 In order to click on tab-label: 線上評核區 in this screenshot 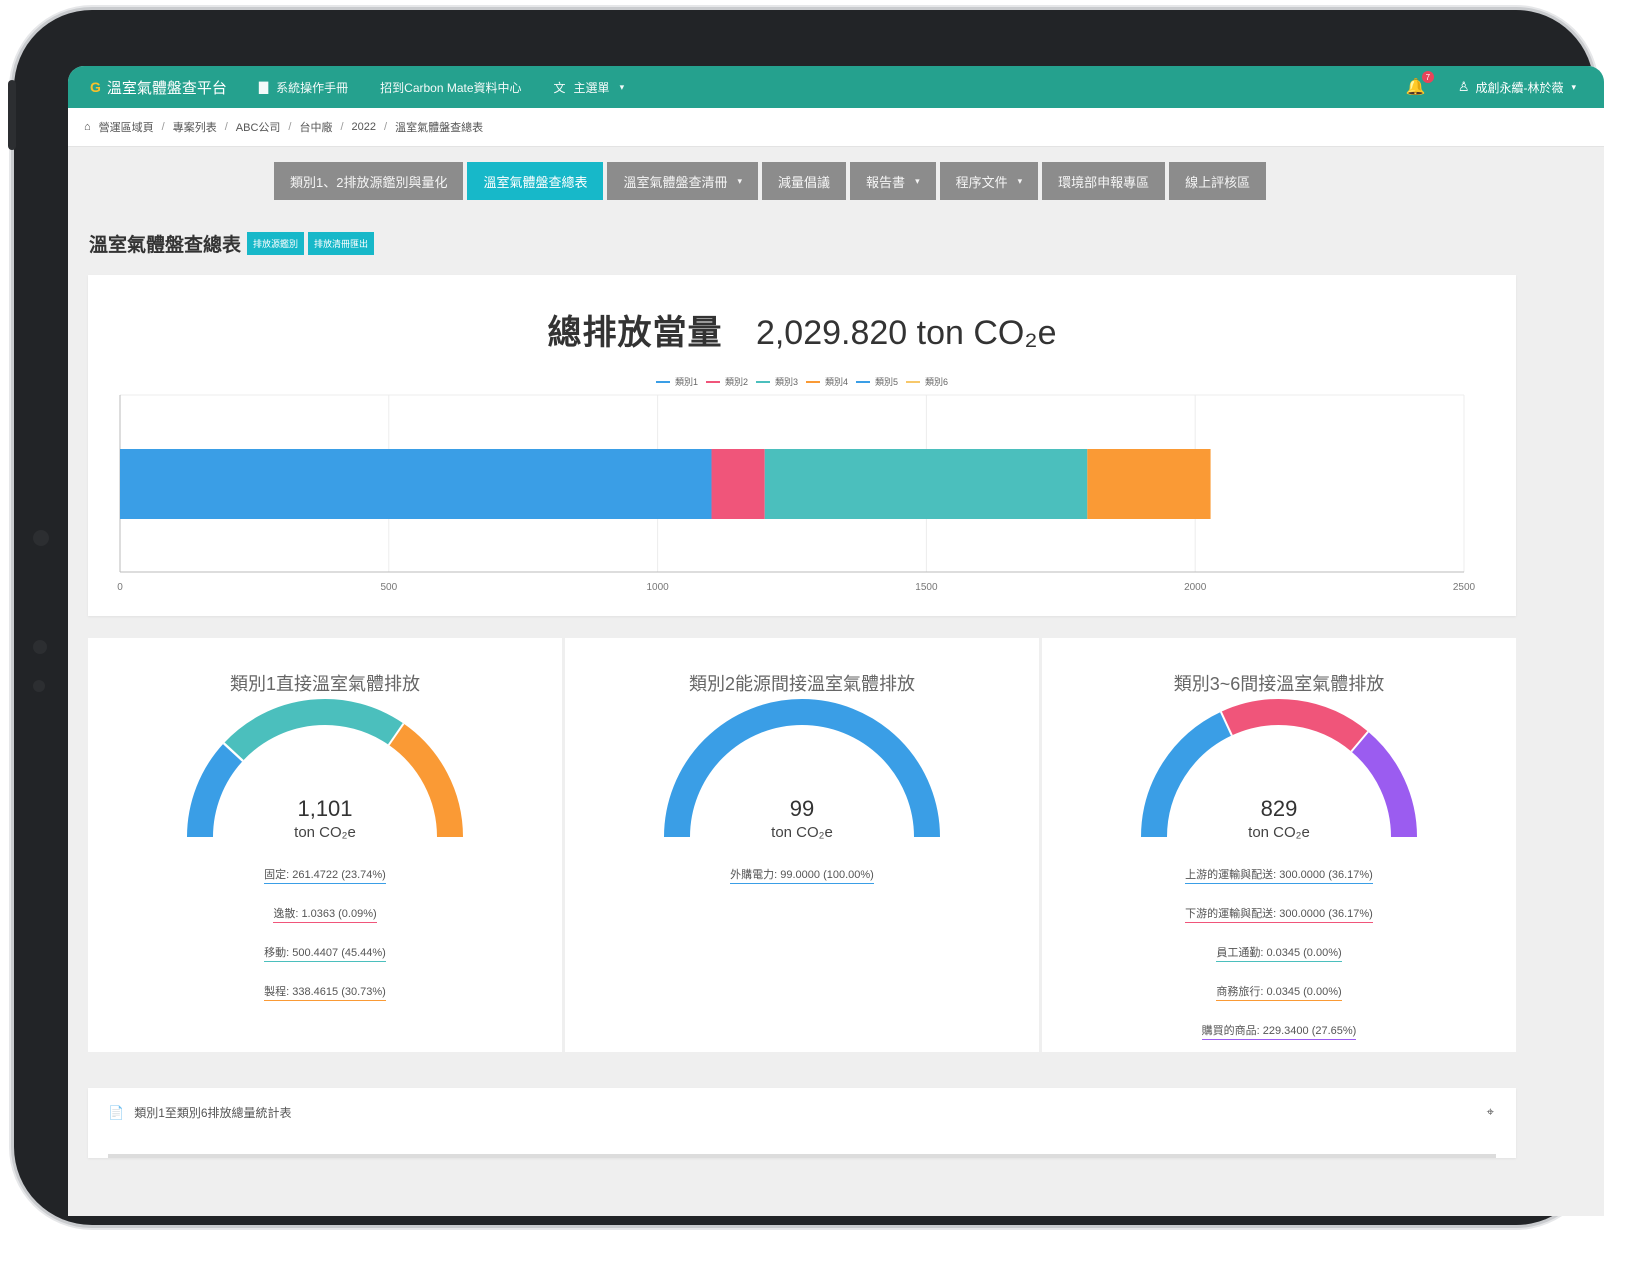, I will do `click(1218, 182)`.